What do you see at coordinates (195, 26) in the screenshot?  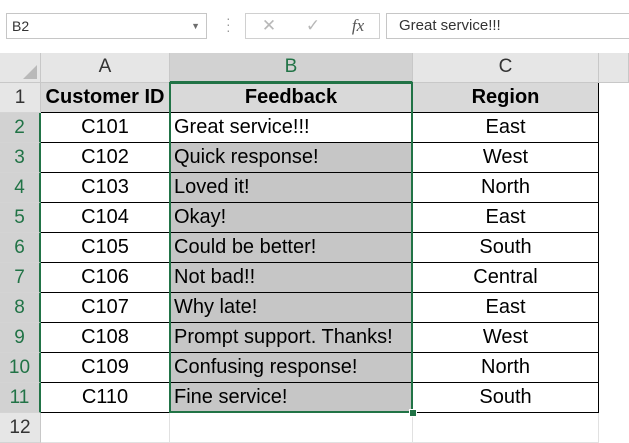 I see `chevron-down-icon: ▼` at bounding box center [195, 26].